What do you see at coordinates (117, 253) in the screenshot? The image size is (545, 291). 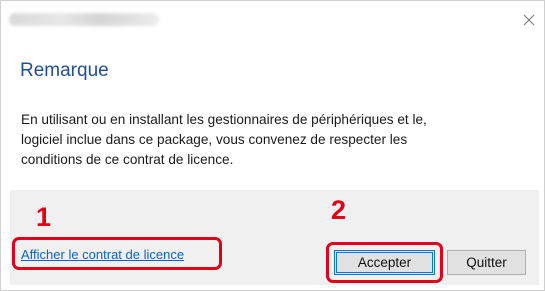 I see `step-1-highlight` at bounding box center [117, 253].